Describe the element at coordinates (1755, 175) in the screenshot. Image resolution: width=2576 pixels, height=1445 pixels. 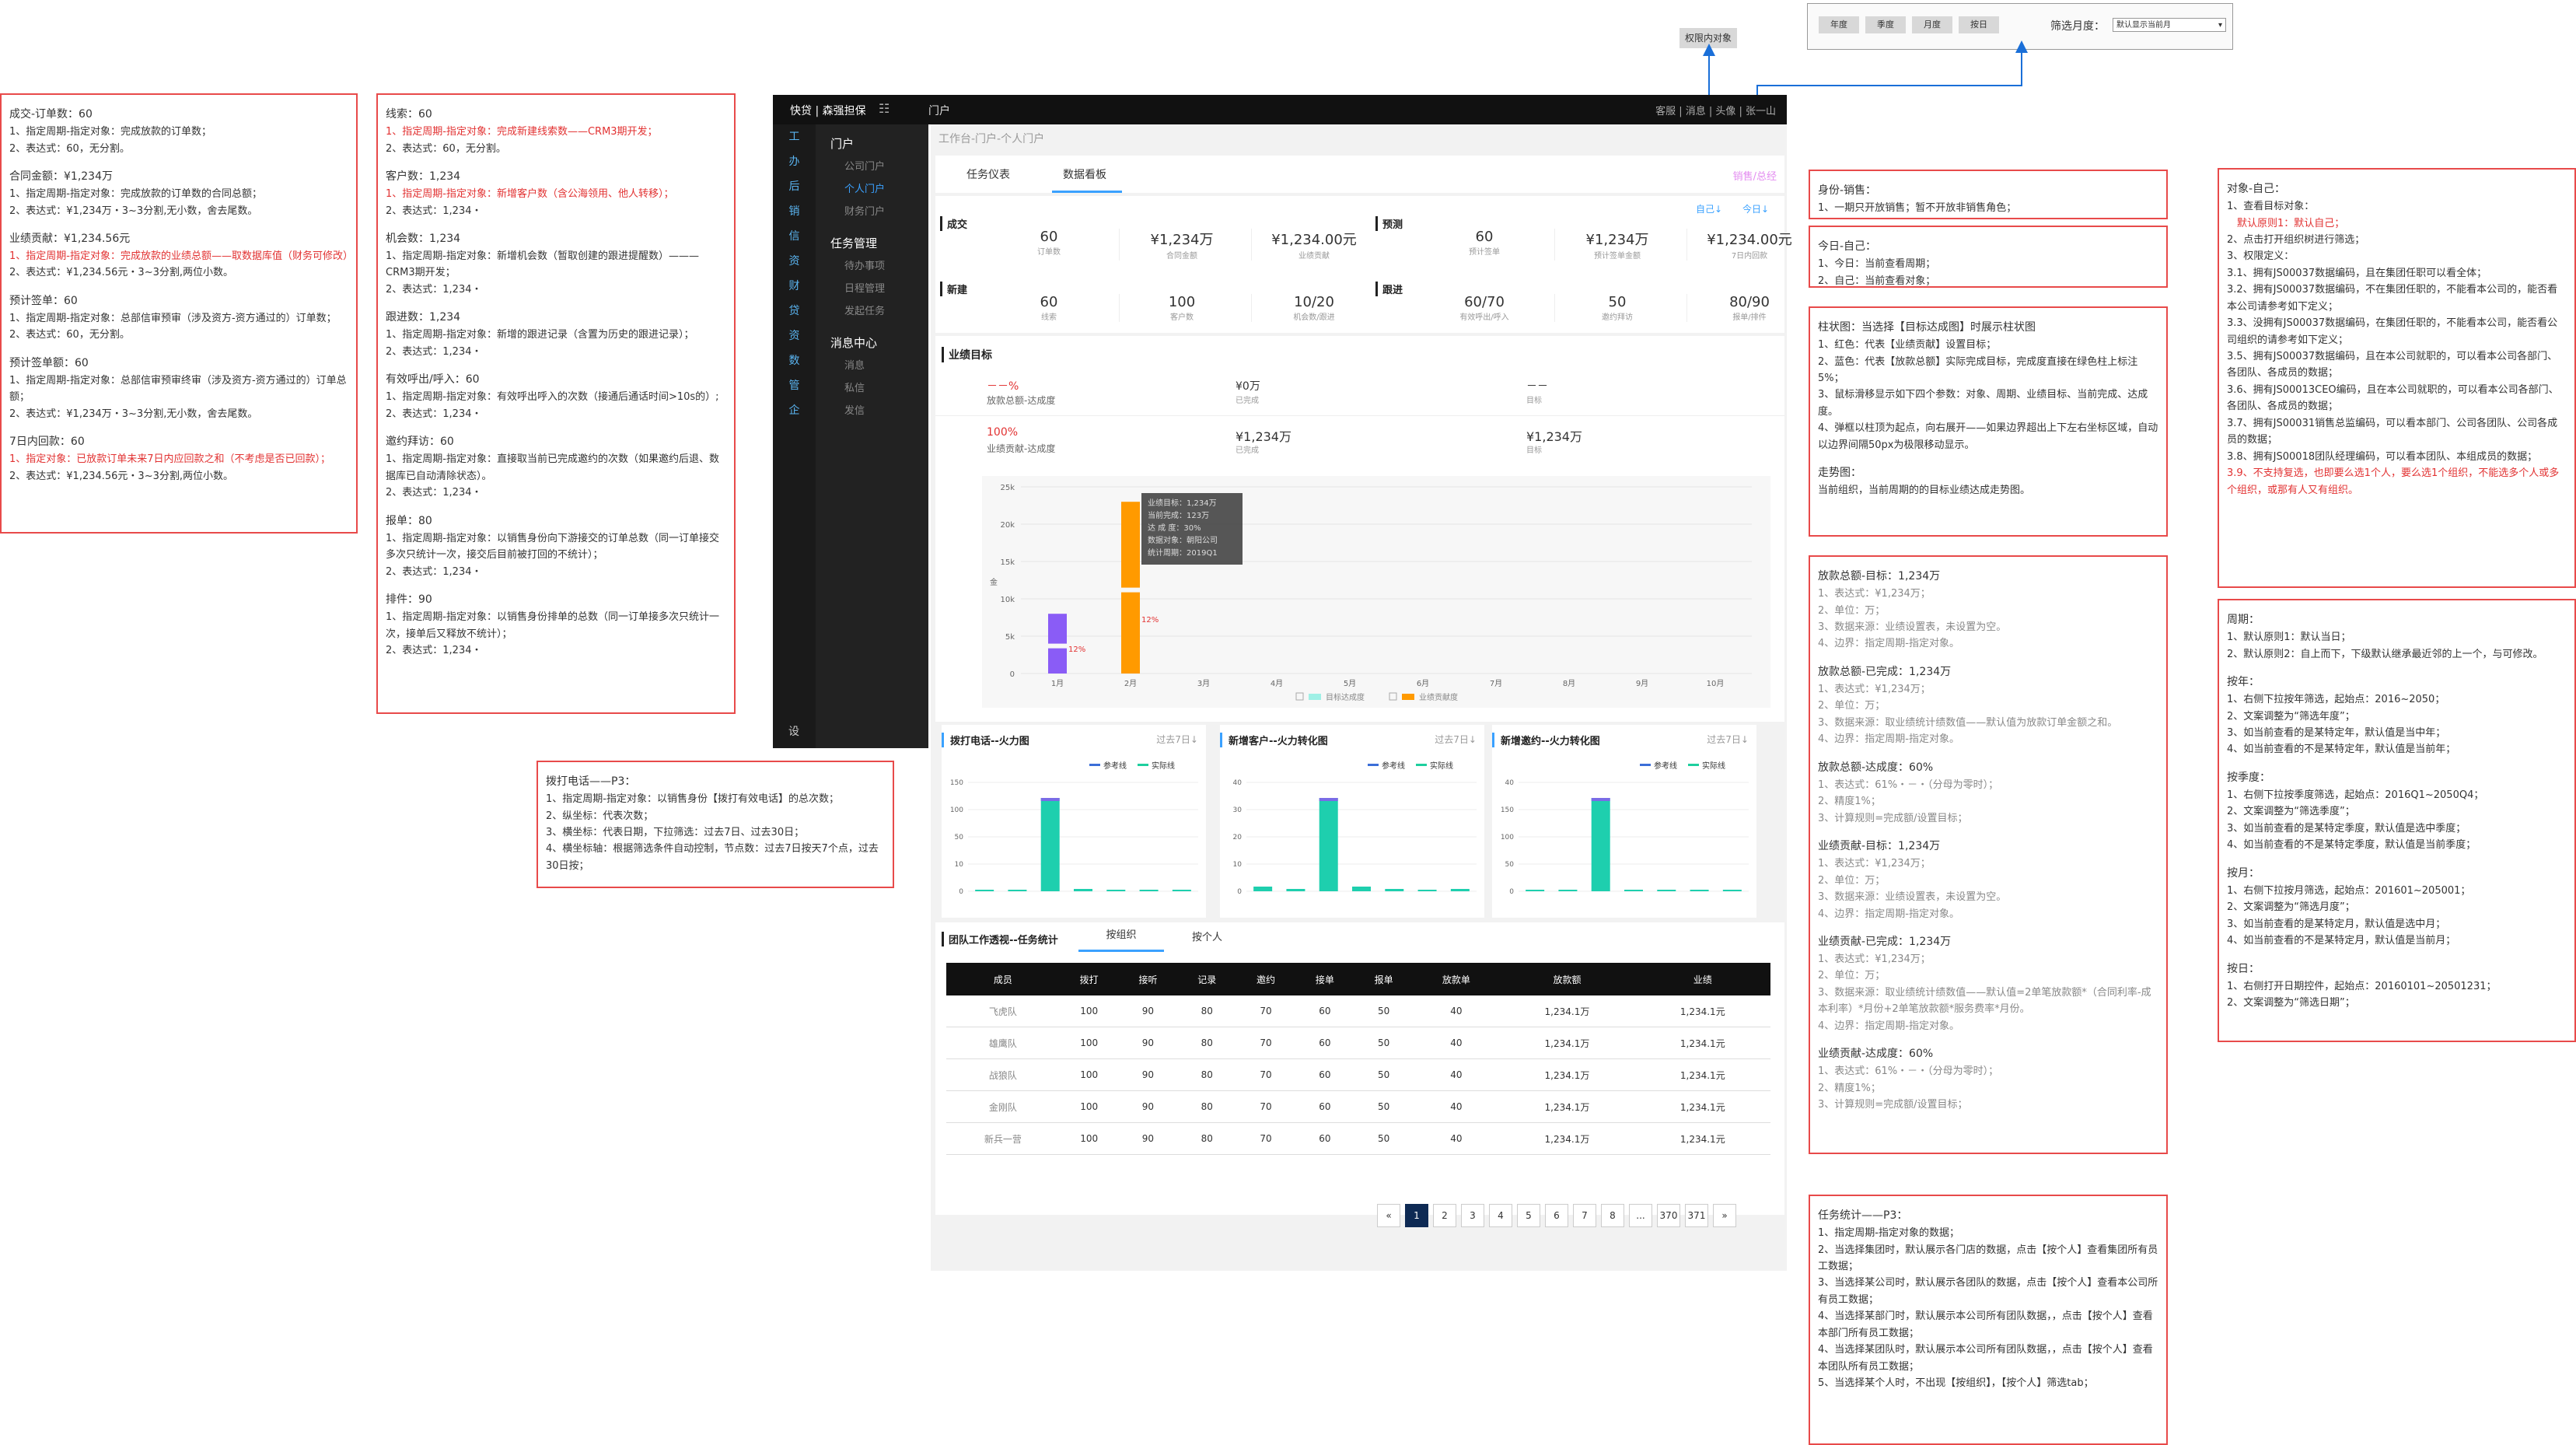
I see `role-selector: 销售/总经` at that location.